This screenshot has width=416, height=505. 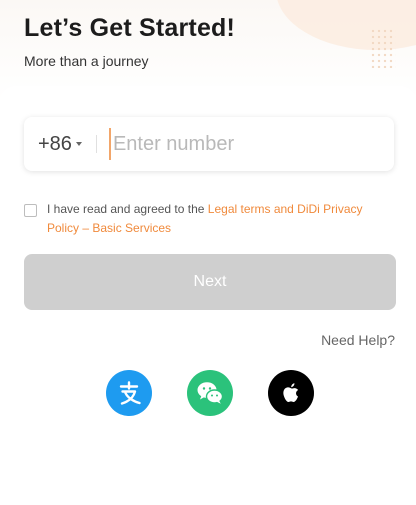 I want to click on need-help-link: Need Help?, so click(x=358, y=340).